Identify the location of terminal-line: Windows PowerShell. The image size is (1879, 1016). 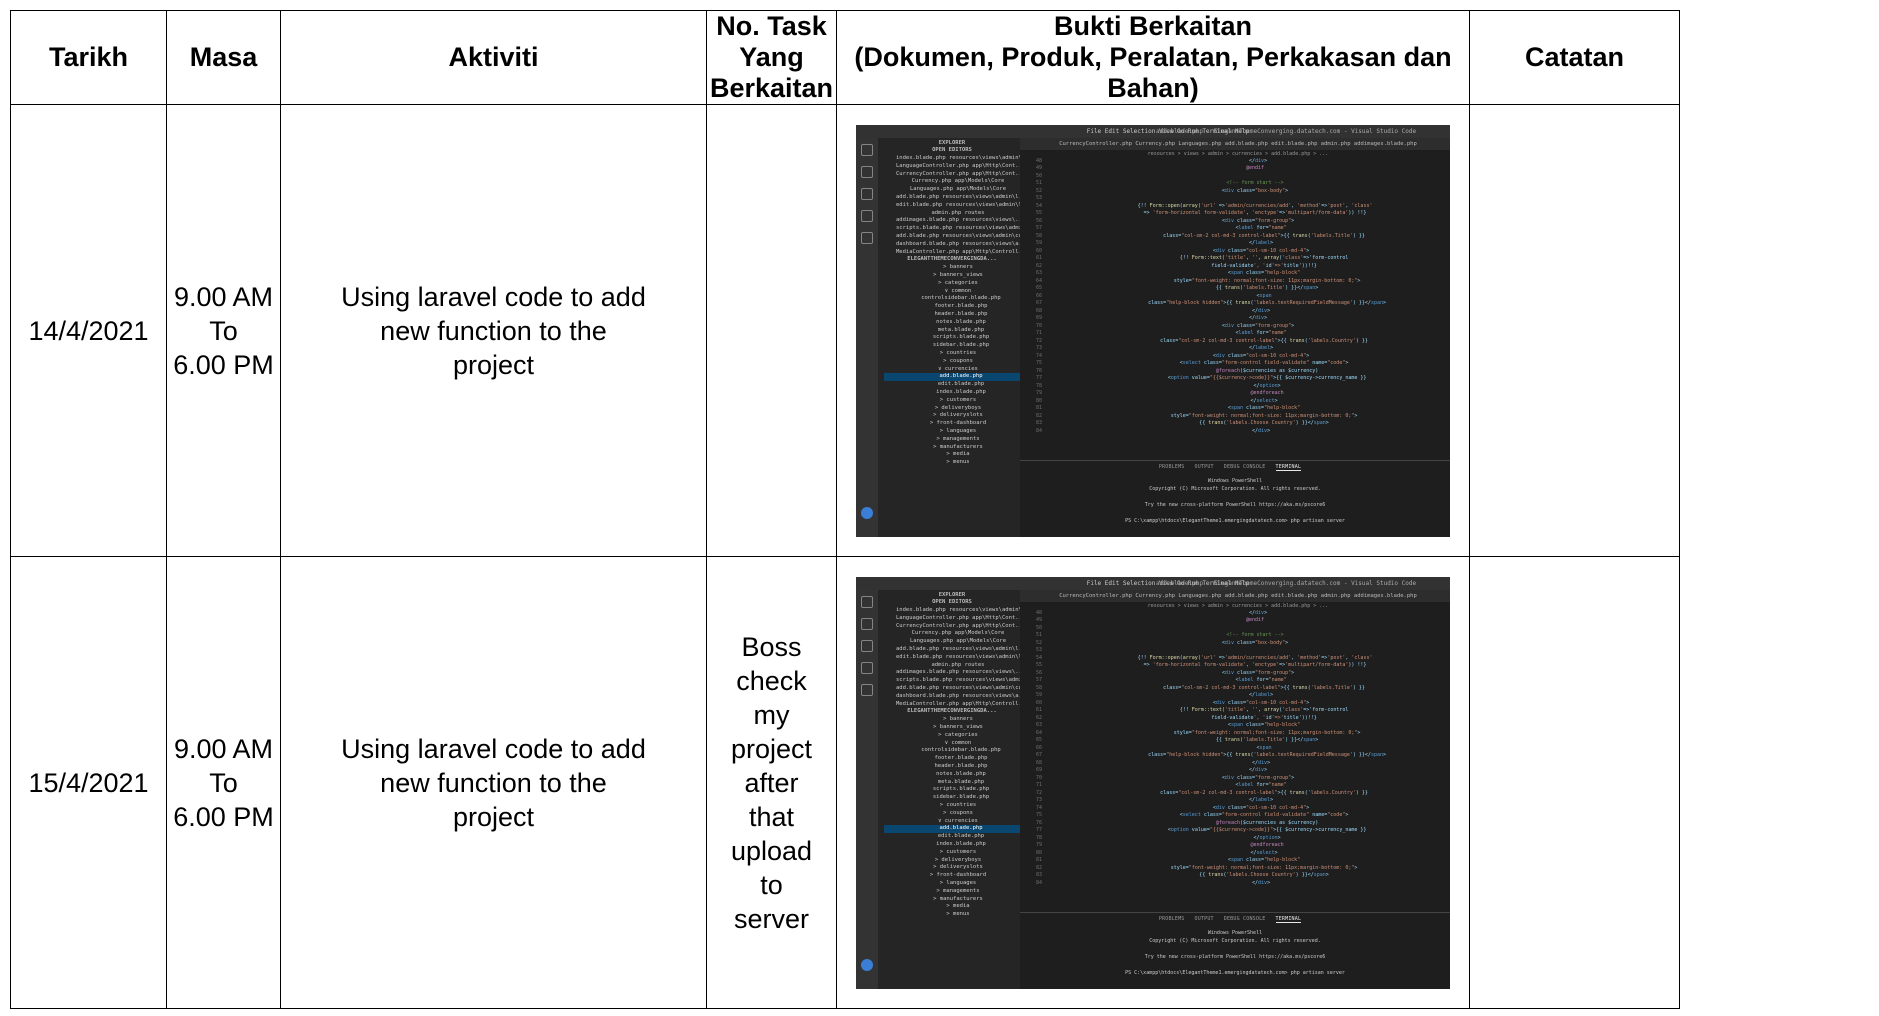
(1235, 480).